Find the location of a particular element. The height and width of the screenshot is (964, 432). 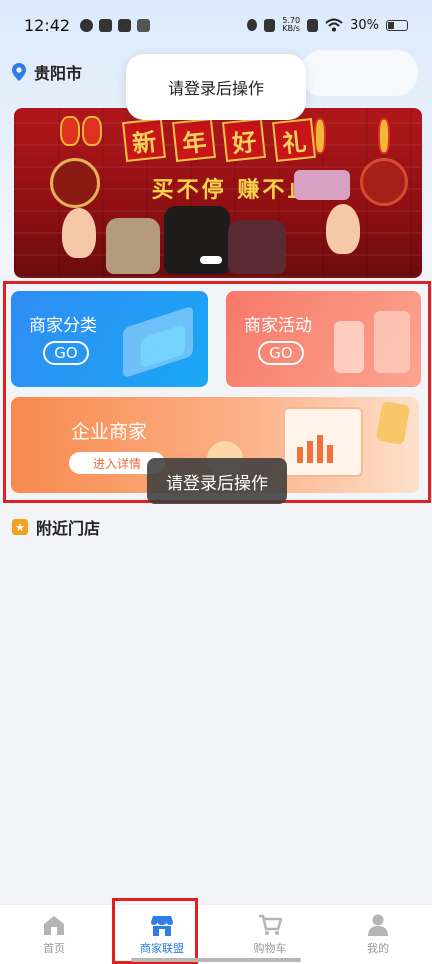

network-speed-unit: KB/s is located at coordinates (291, 28).